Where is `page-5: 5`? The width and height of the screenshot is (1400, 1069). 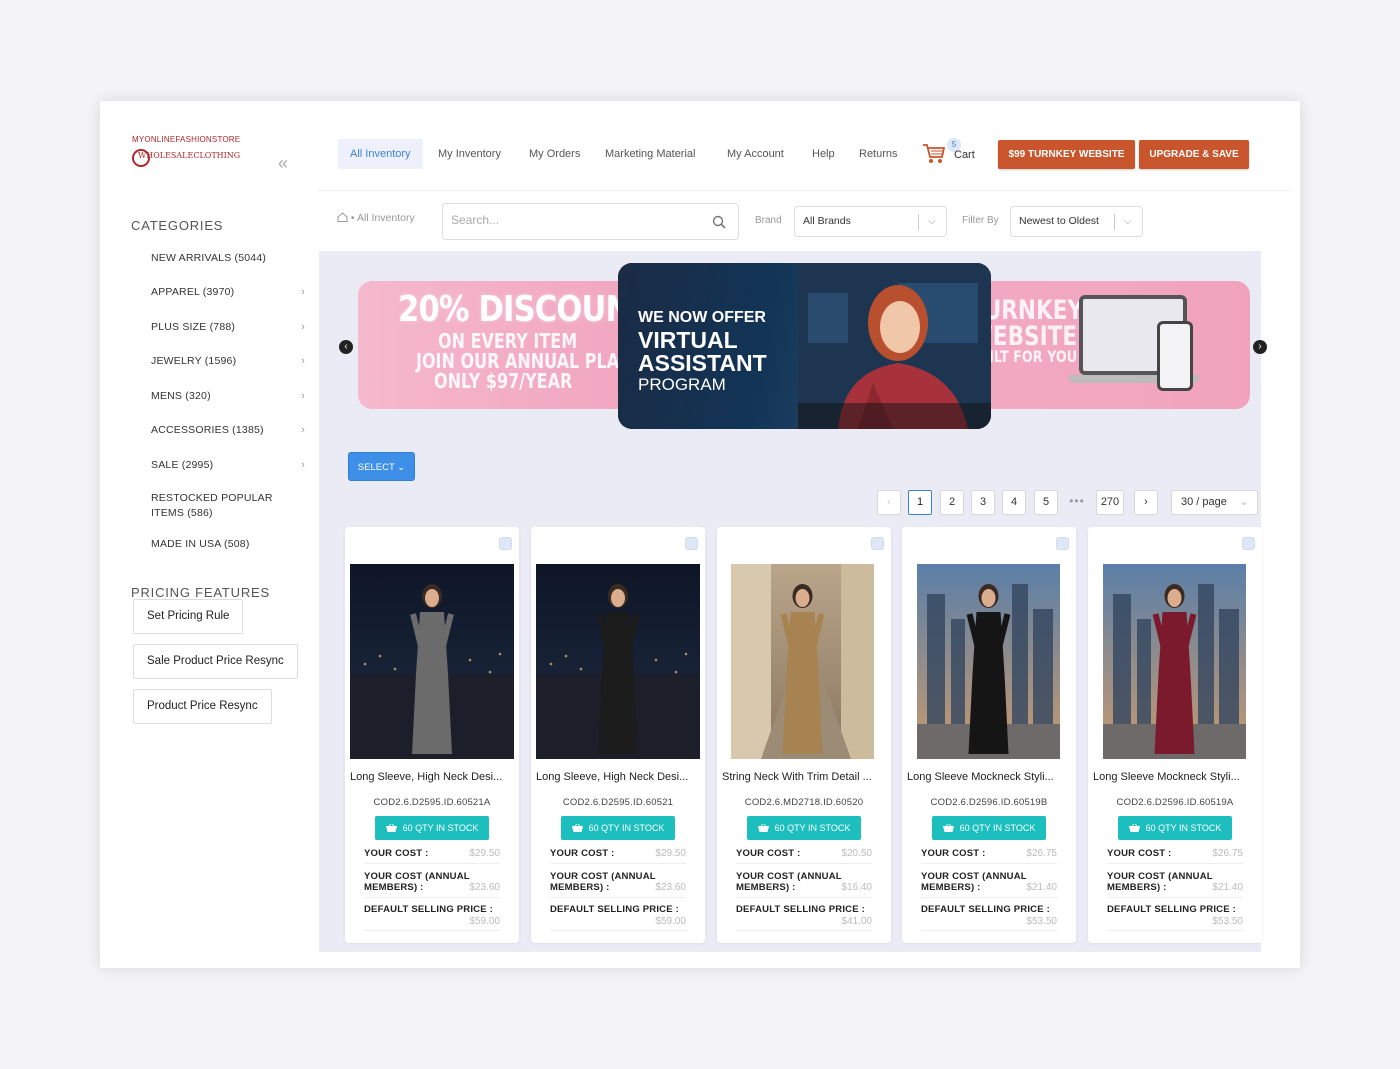
page-5: 5 is located at coordinates (1046, 502).